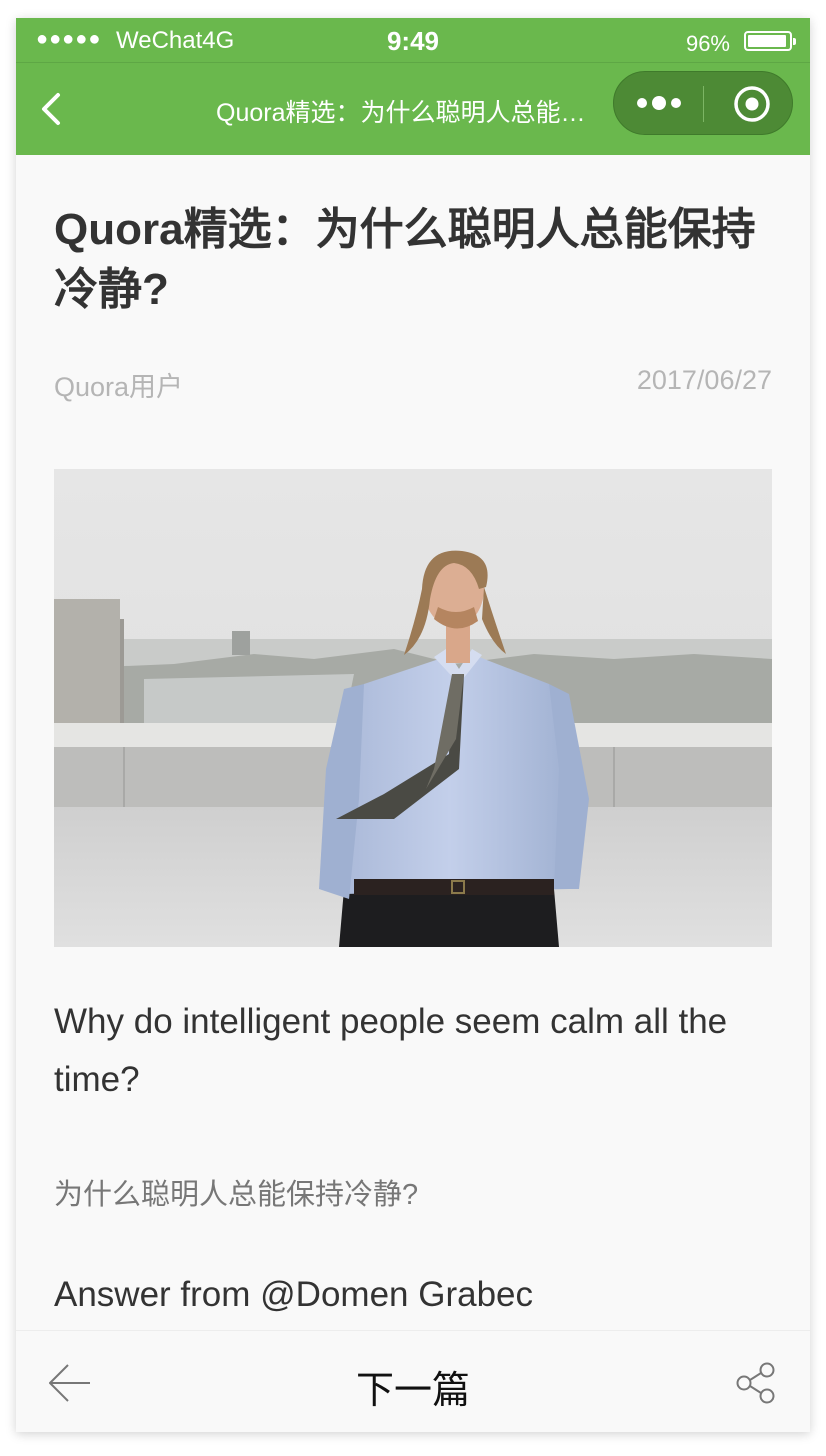 The width and height of the screenshot is (826, 1456). What do you see at coordinates (707, 43) in the screenshot?
I see `battery-percentage: 96%` at bounding box center [707, 43].